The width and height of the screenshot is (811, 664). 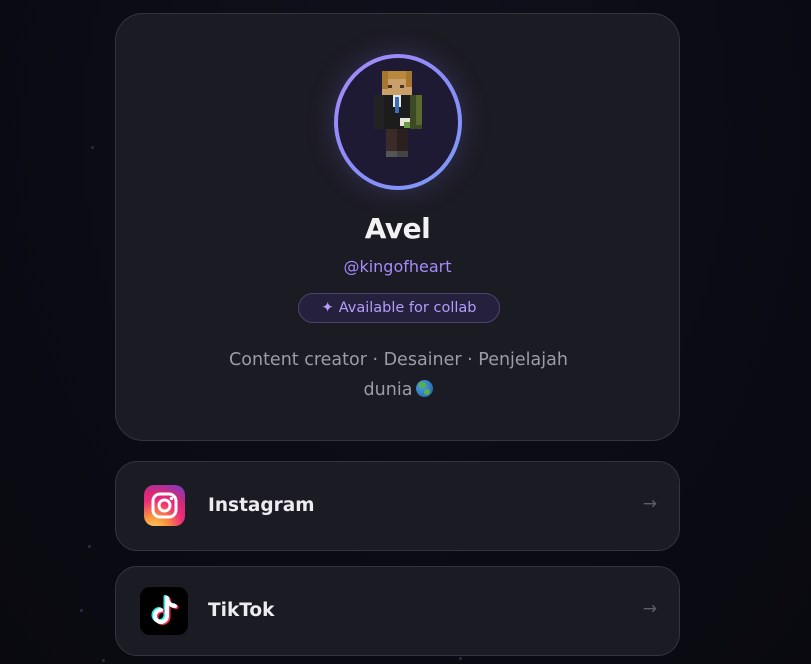 I want to click on collab-badge-label: Available for collab, so click(x=407, y=308).